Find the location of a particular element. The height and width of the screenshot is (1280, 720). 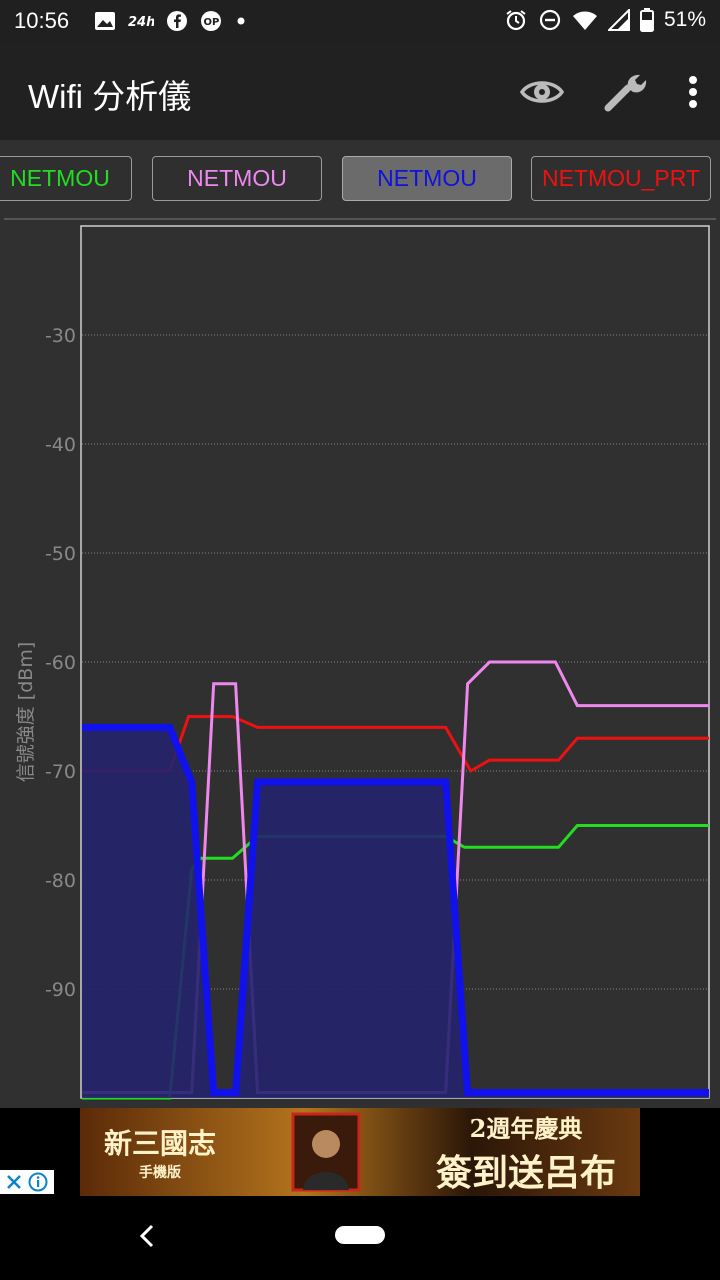

y-tick-label: -90 is located at coordinates (60, 990).